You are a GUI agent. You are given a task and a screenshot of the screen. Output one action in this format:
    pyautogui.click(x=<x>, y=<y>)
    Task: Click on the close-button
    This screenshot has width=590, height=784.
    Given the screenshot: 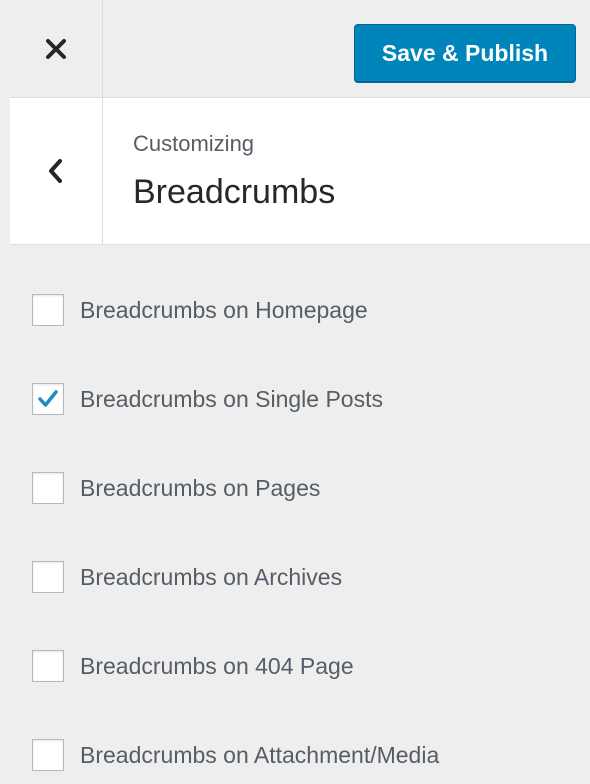 What is the action you would take?
    pyautogui.click(x=56, y=48)
    